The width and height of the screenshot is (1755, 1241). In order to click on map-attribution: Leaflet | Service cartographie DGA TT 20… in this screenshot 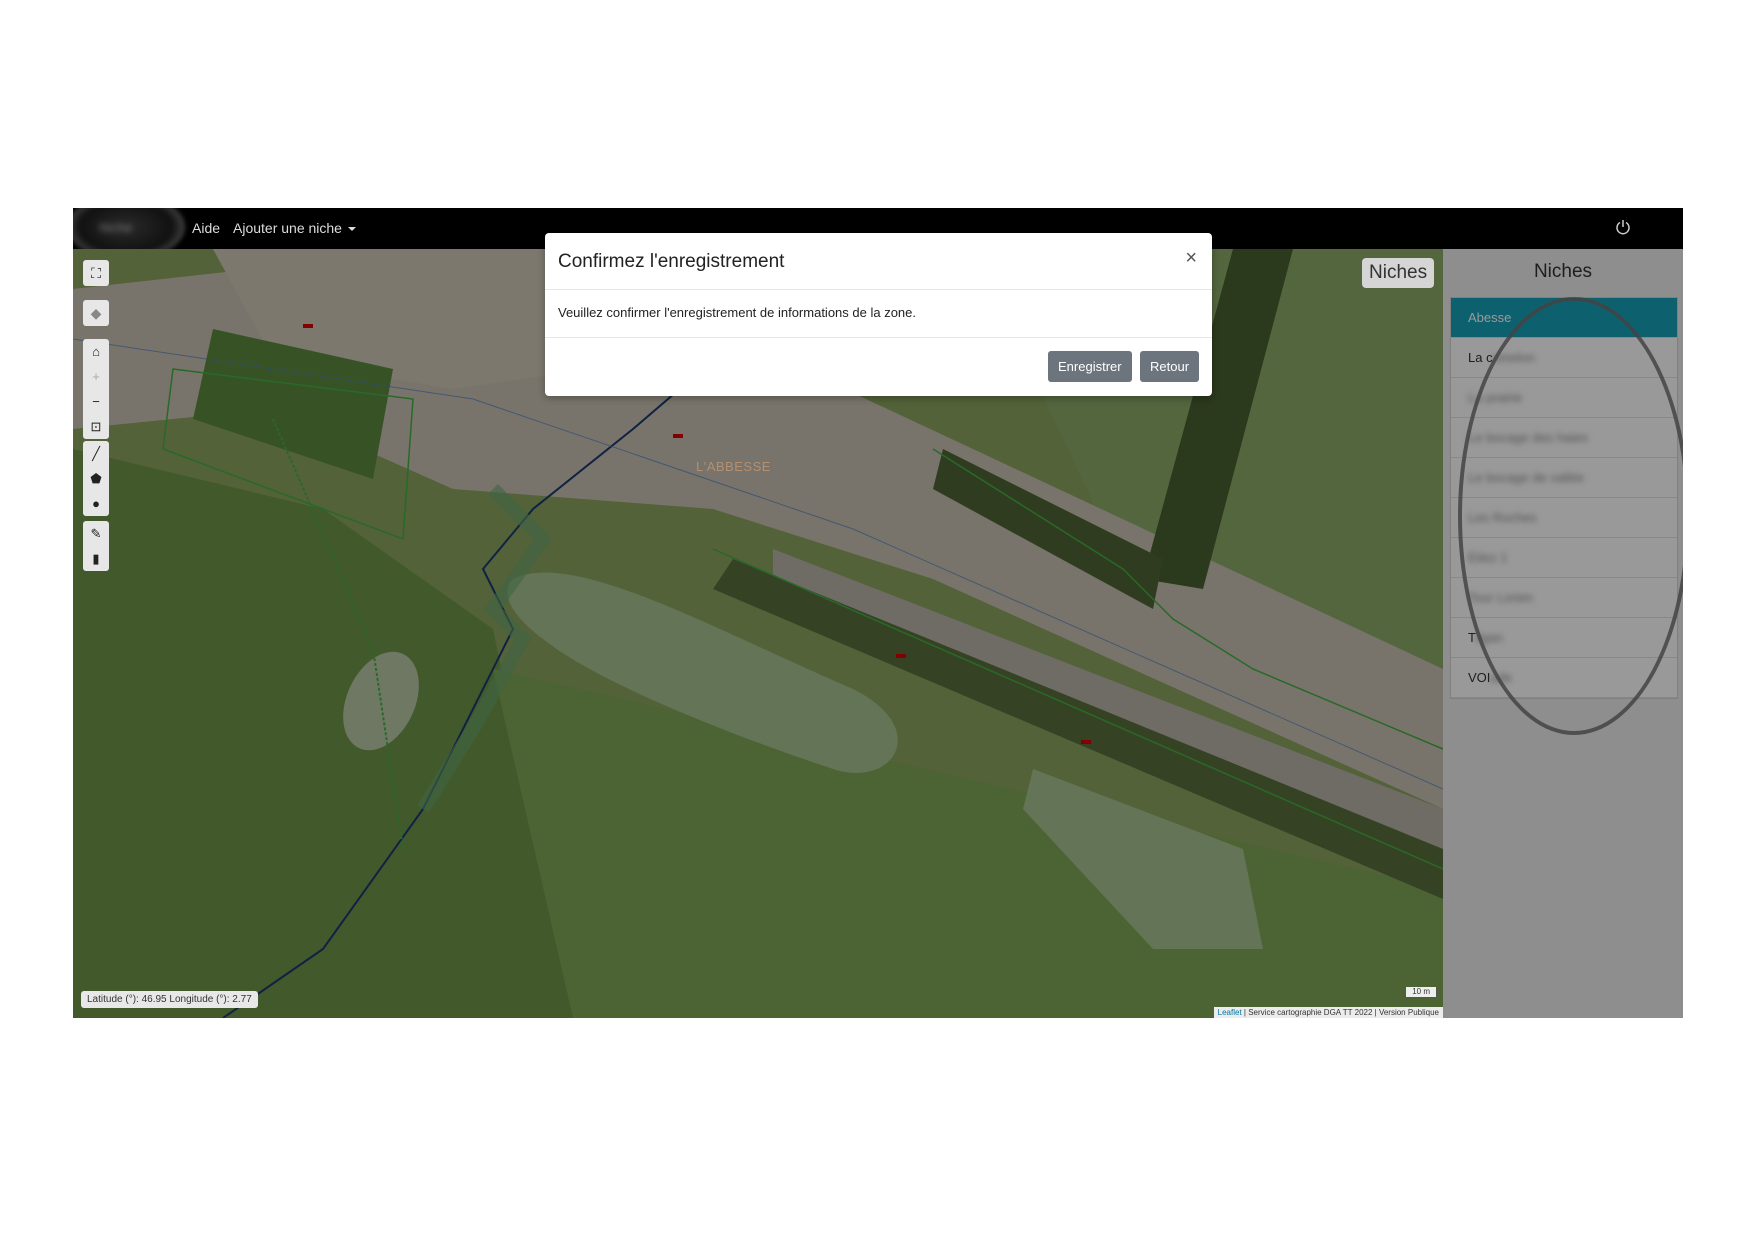, I will do `click(1328, 1012)`.